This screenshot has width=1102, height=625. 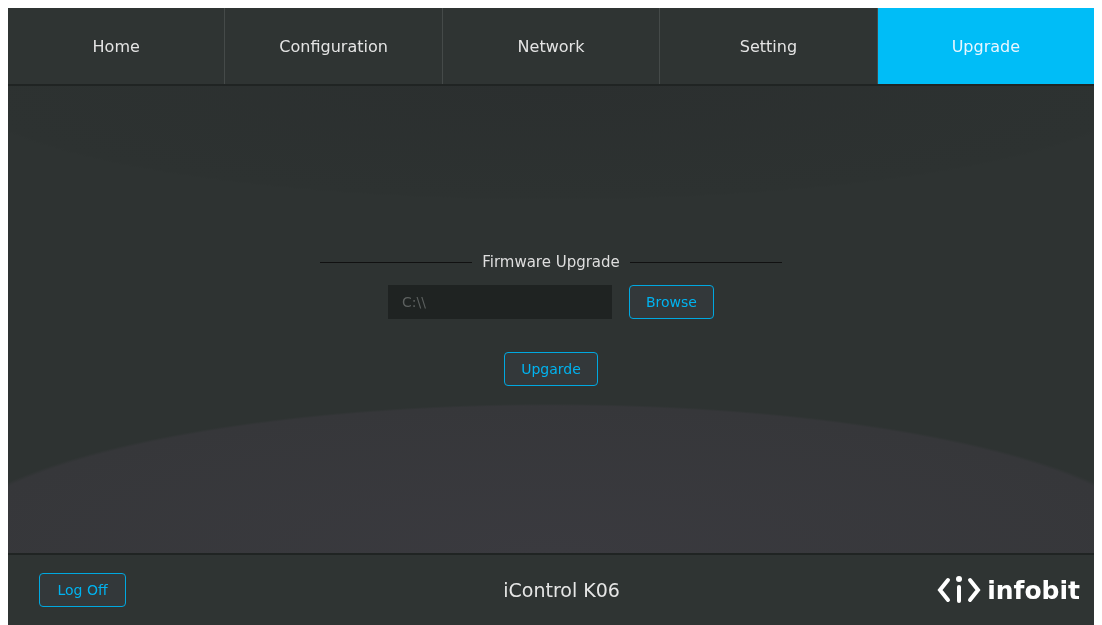 What do you see at coordinates (551, 369) in the screenshot?
I see `upgrade-button: Upgarde` at bounding box center [551, 369].